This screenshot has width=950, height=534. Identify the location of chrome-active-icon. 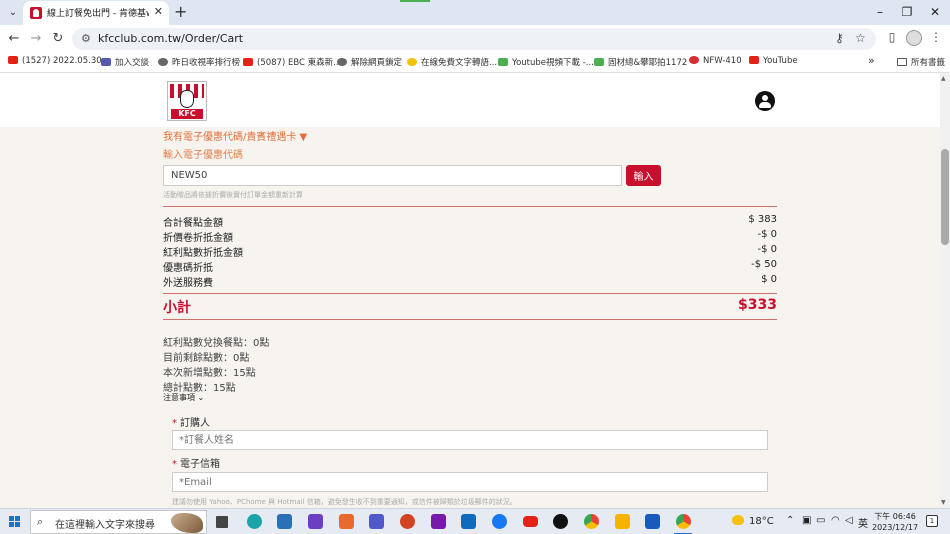
(683, 521).